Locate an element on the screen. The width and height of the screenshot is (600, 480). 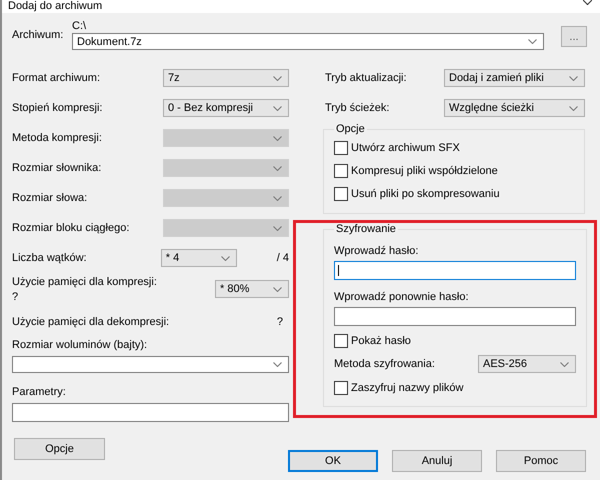
thread-count-text: / 4 is located at coordinates (282, 258).